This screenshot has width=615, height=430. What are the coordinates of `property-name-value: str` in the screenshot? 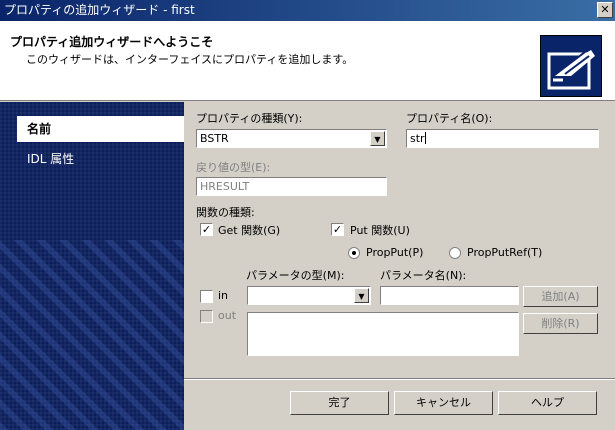 It's located at (417, 138).